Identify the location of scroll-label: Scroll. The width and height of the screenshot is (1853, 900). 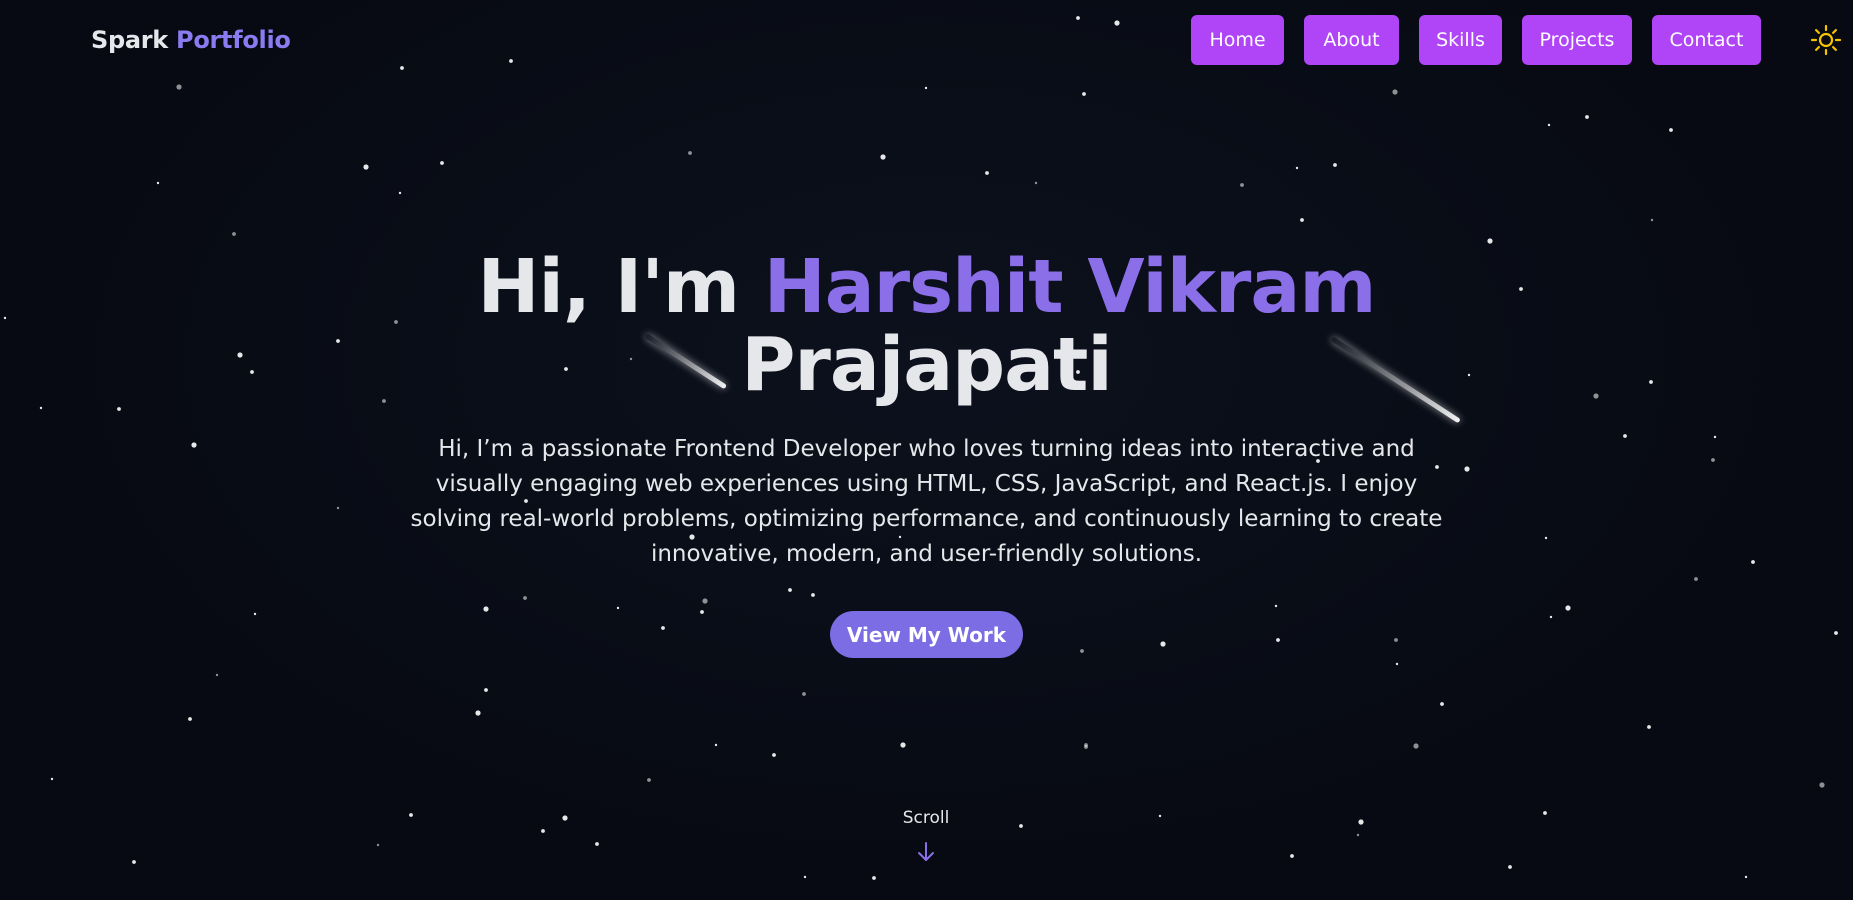
(926, 818).